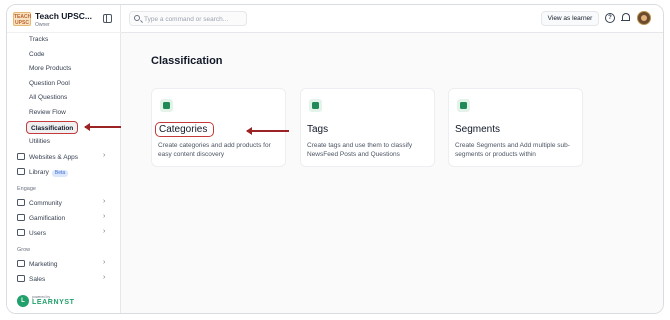  I want to click on sidebar-item-websites-apps: Websites & Apps, so click(47, 157).